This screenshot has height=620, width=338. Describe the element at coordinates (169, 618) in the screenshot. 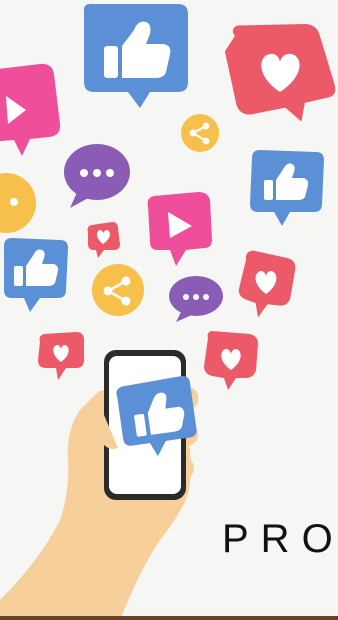

I see `bottom-edge-bar` at that location.